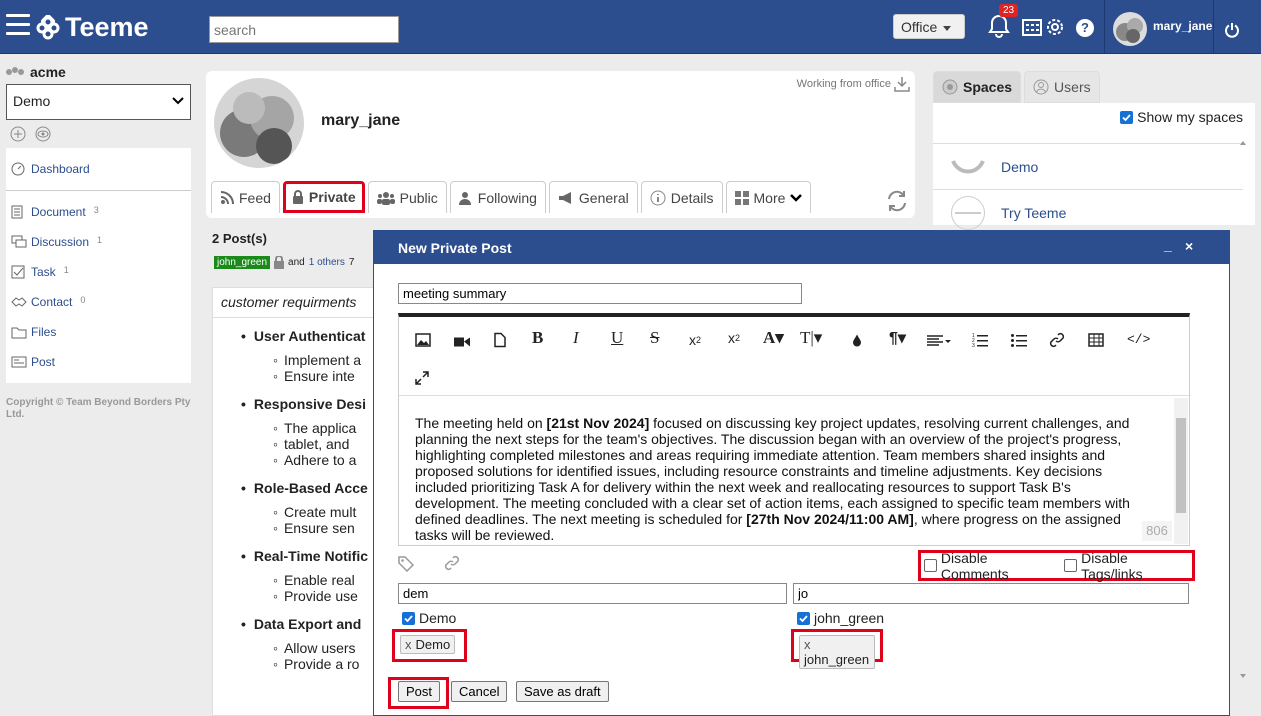 This screenshot has height=716, width=1261. Describe the element at coordinates (66, 270) in the screenshot. I see `count-badge: 1` at that location.